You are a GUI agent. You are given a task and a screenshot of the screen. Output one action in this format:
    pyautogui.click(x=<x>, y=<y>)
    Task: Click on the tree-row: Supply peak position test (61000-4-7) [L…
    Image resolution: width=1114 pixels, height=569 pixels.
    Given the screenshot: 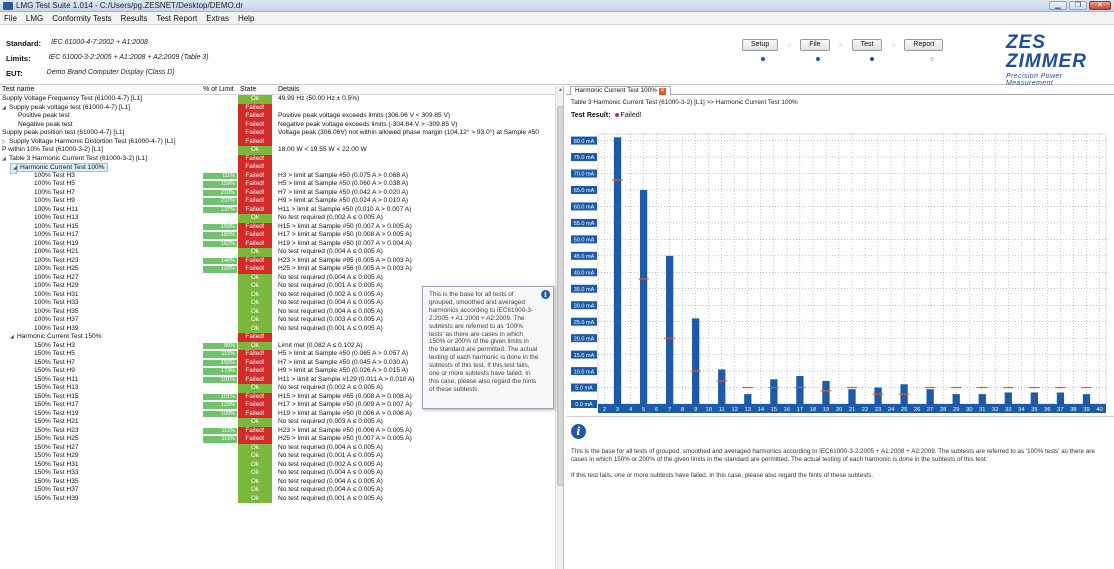 What is the action you would take?
    pyautogui.click(x=277, y=133)
    